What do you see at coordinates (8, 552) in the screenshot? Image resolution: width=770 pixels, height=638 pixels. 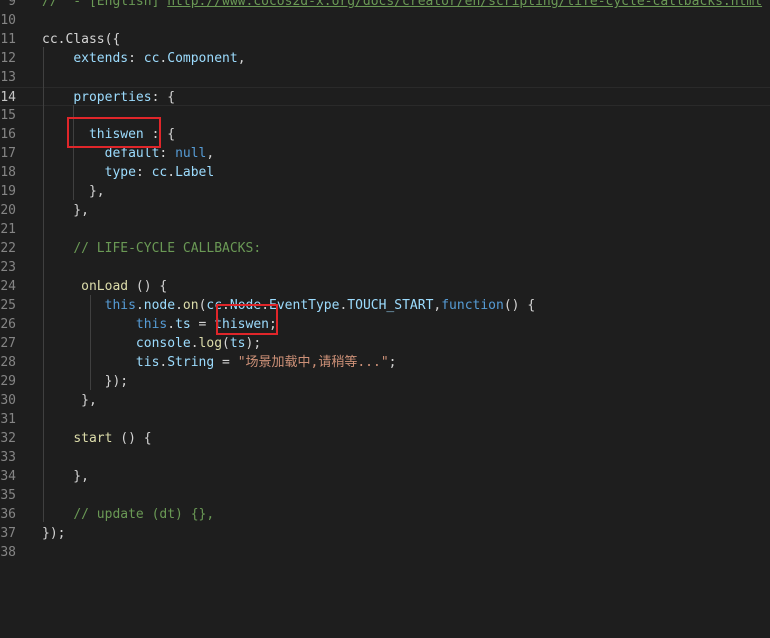 I see `line-number: 38` at bounding box center [8, 552].